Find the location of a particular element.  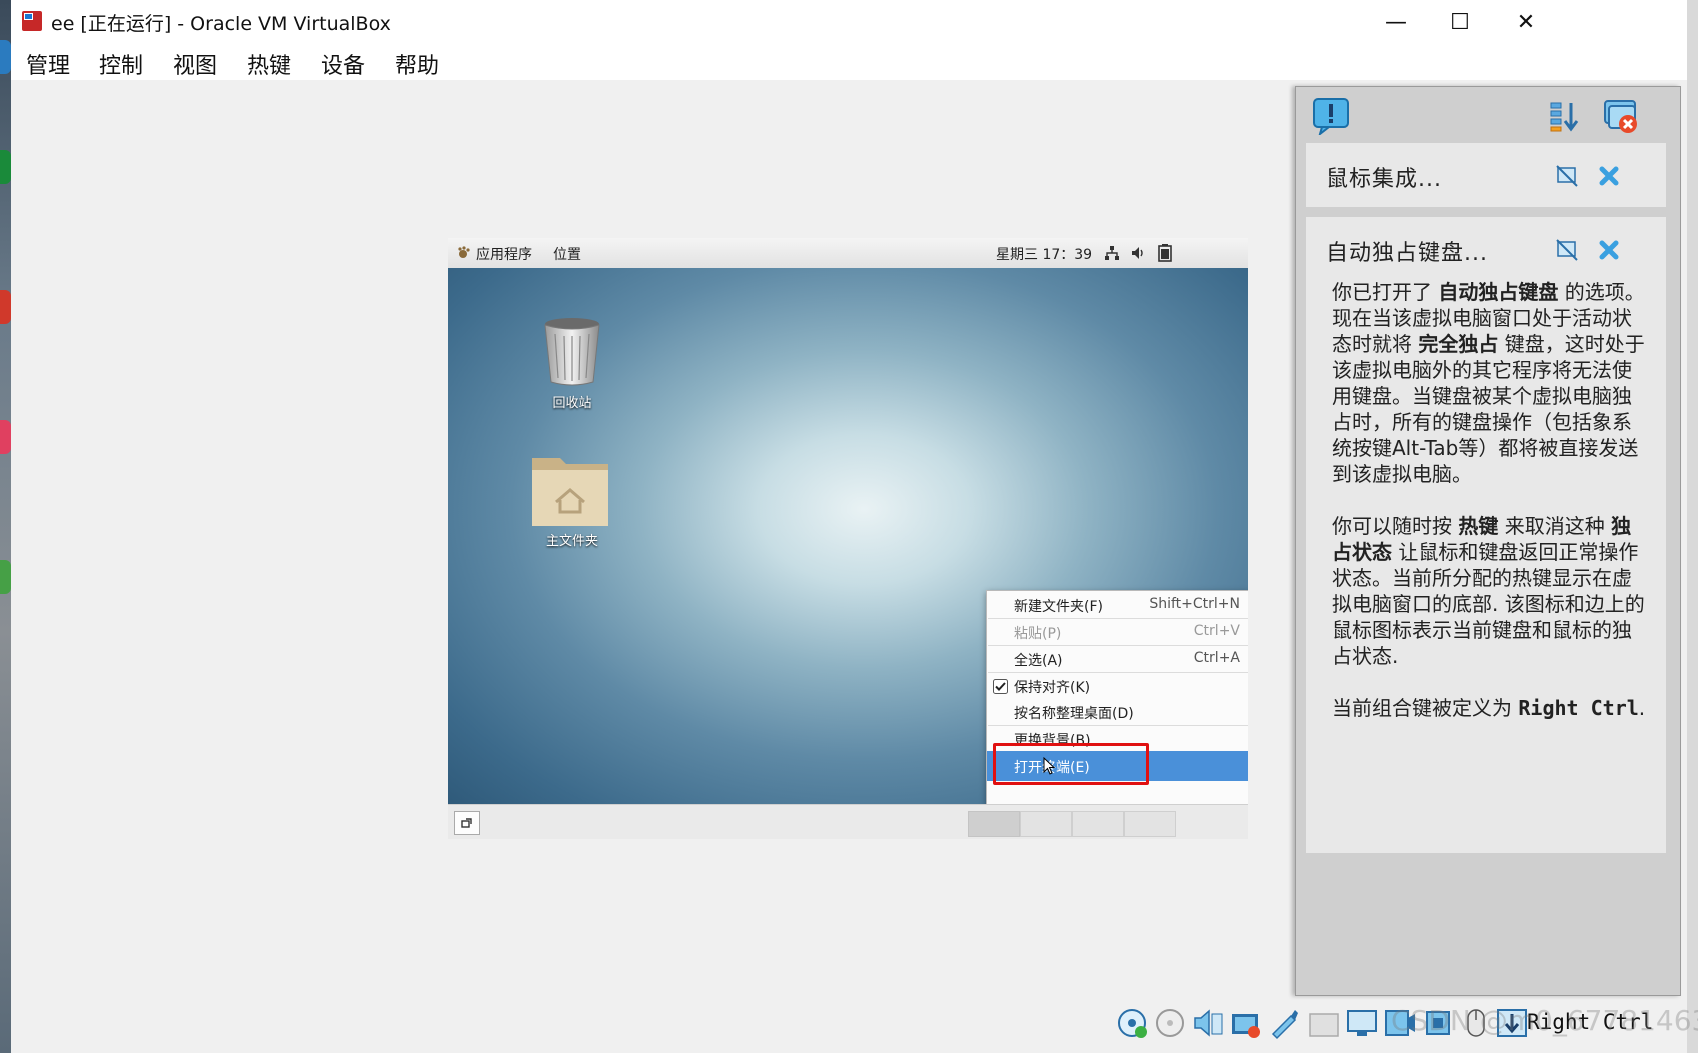

minimize-icon: — is located at coordinates (1396, 22).